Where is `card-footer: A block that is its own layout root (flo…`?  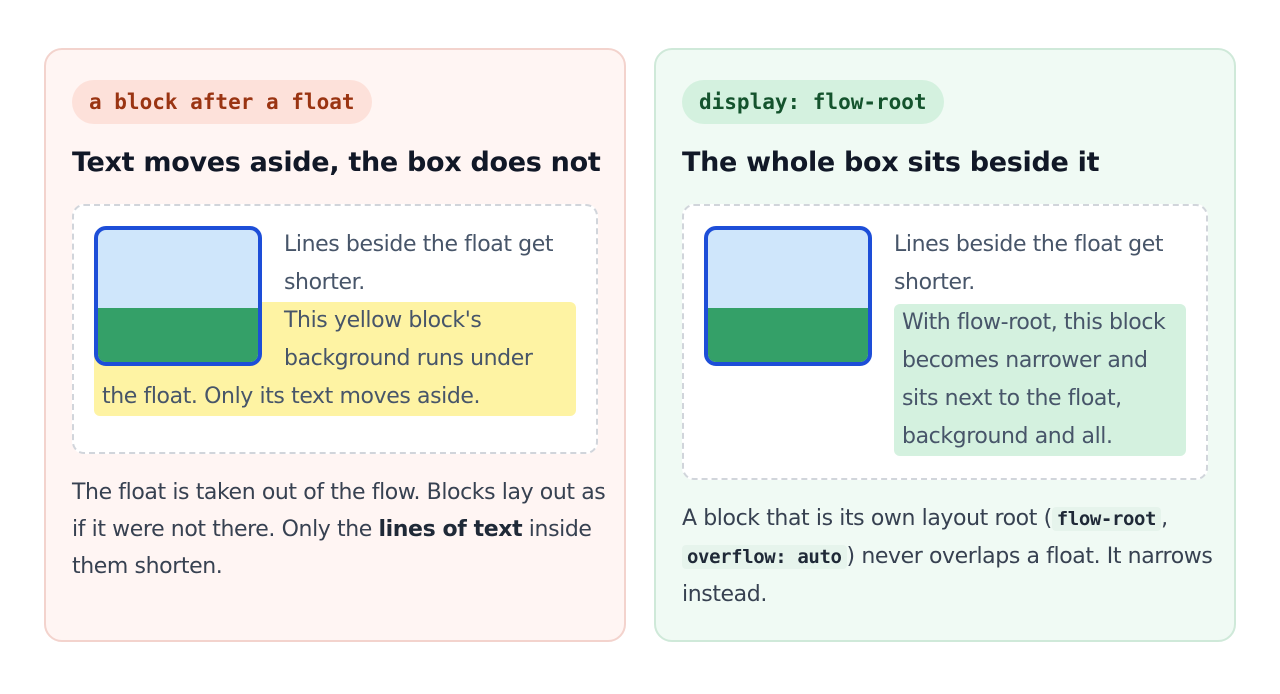 card-footer: A block that is its own layout root (flo… is located at coordinates (952, 556).